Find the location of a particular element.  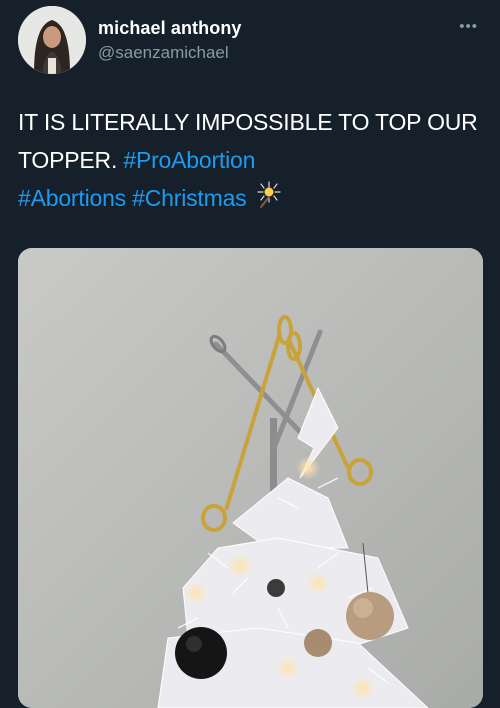

more-options-icon: ••• is located at coordinates (468, 26).